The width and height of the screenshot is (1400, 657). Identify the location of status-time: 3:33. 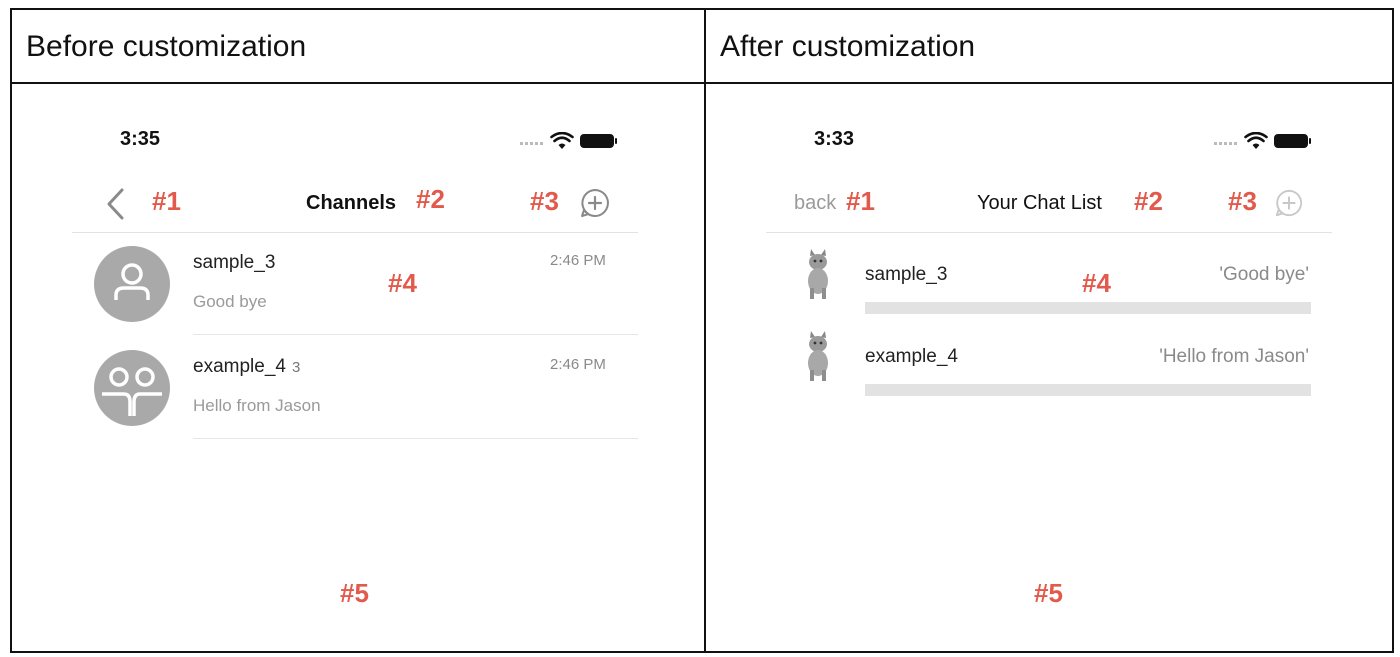
(834, 139).